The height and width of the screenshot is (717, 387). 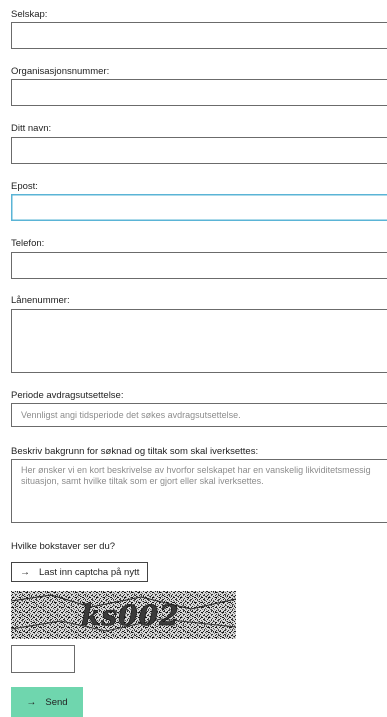 What do you see at coordinates (199, 92) in the screenshot?
I see `org-number-input` at bounding box center [199, 92].